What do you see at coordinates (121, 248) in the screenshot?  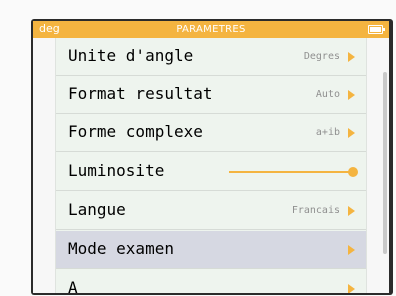 I see `menu-item-label: Mode examen` at bounding box center [121, 248].